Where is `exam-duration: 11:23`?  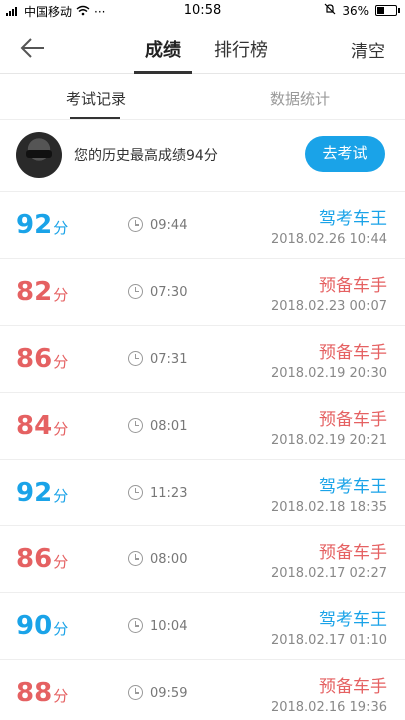 exam-duration: 11:23 is located at coordinates (169, 493).